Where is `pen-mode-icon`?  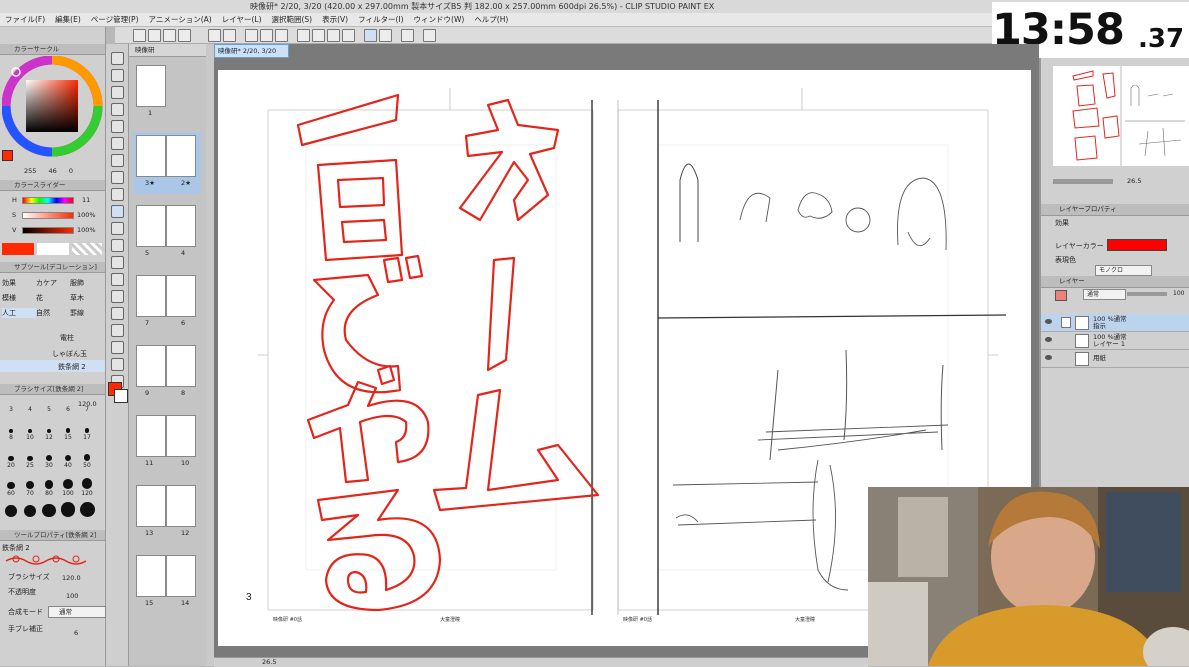 pen-mode-icon is located at coordinates (370, 35).